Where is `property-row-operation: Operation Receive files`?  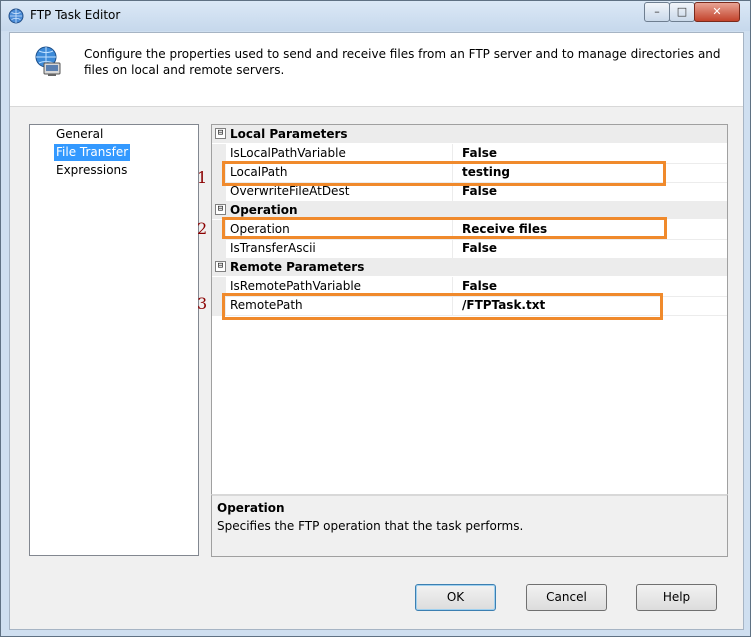
property-row-operation: Operation Receive files is located at coordinates (469, 230).